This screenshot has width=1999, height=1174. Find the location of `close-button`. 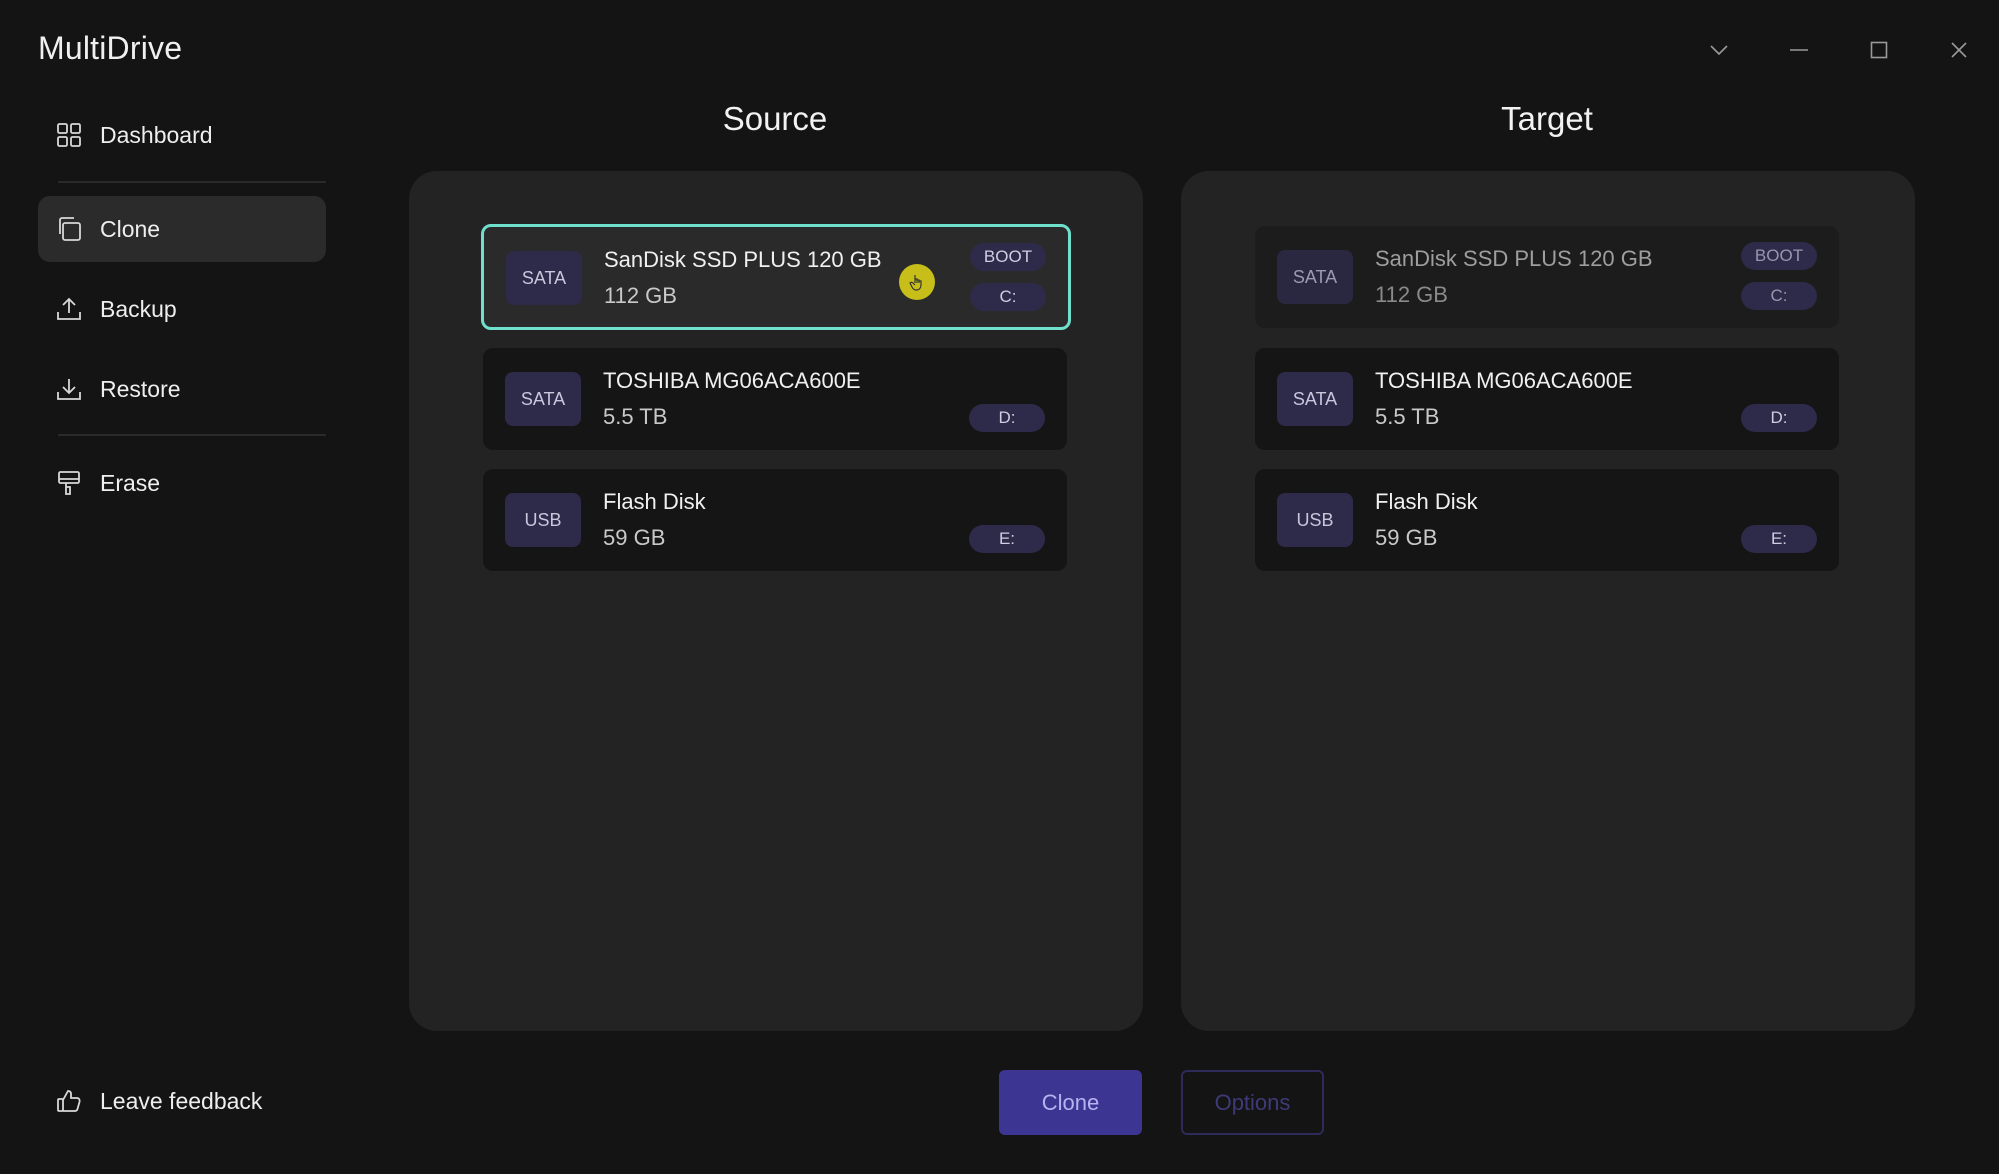

close-button is located at coordinates (1959, 50).